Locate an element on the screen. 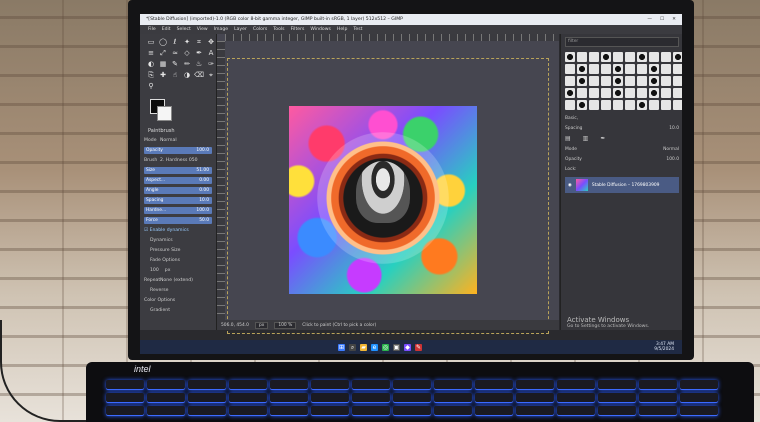  paths-tab-icon: ✒ is located at coordinates (602, 138).